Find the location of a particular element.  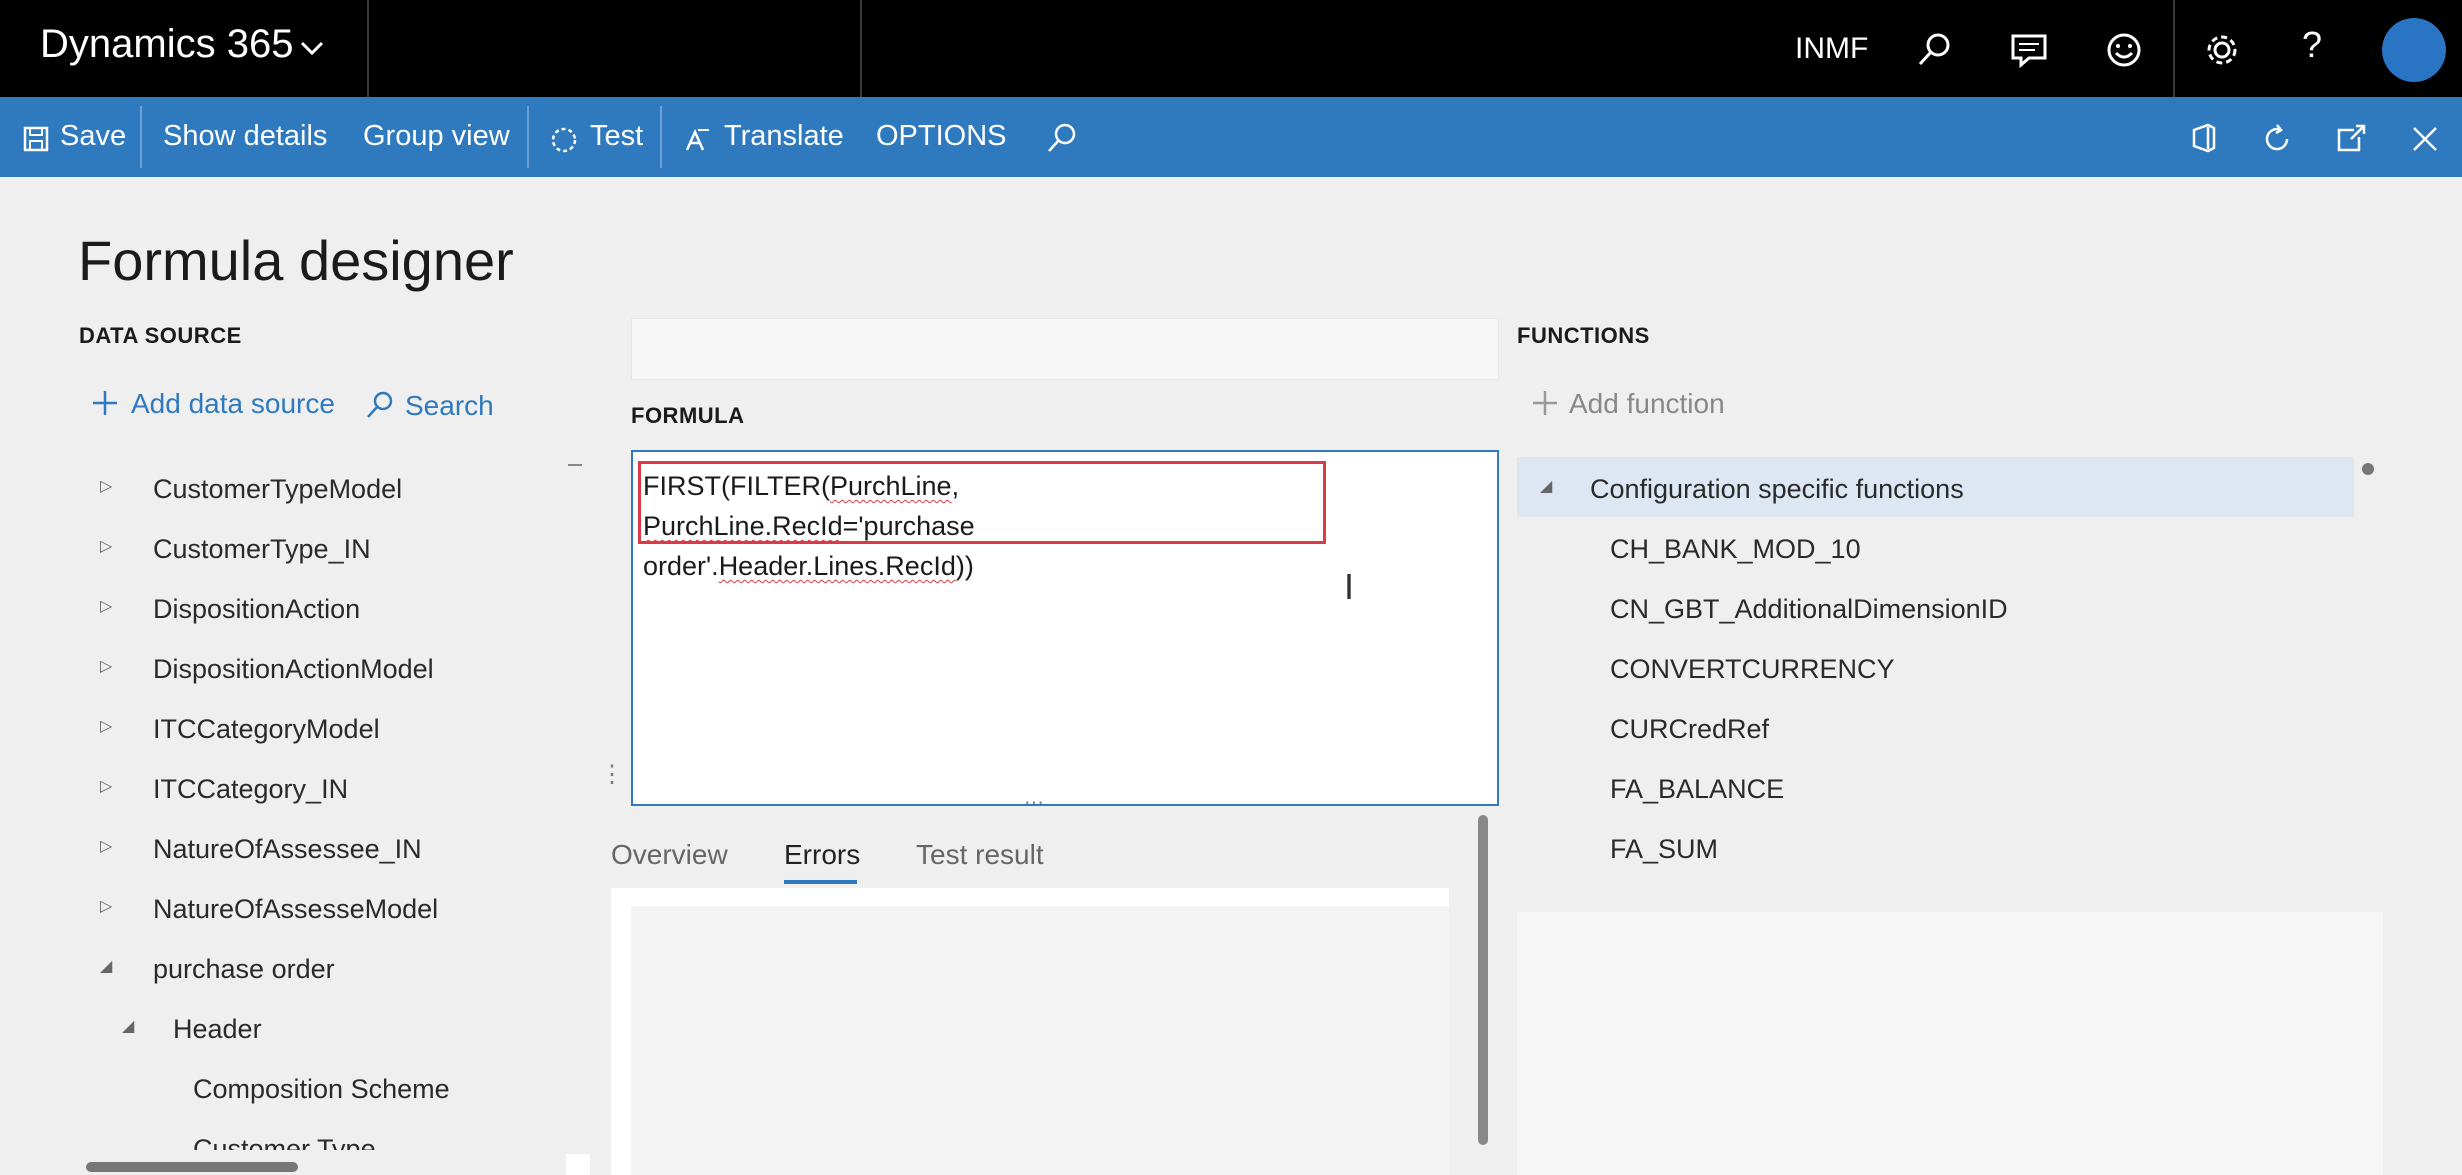

function-item: CURCredRef is located at coordinates (1689, 729).